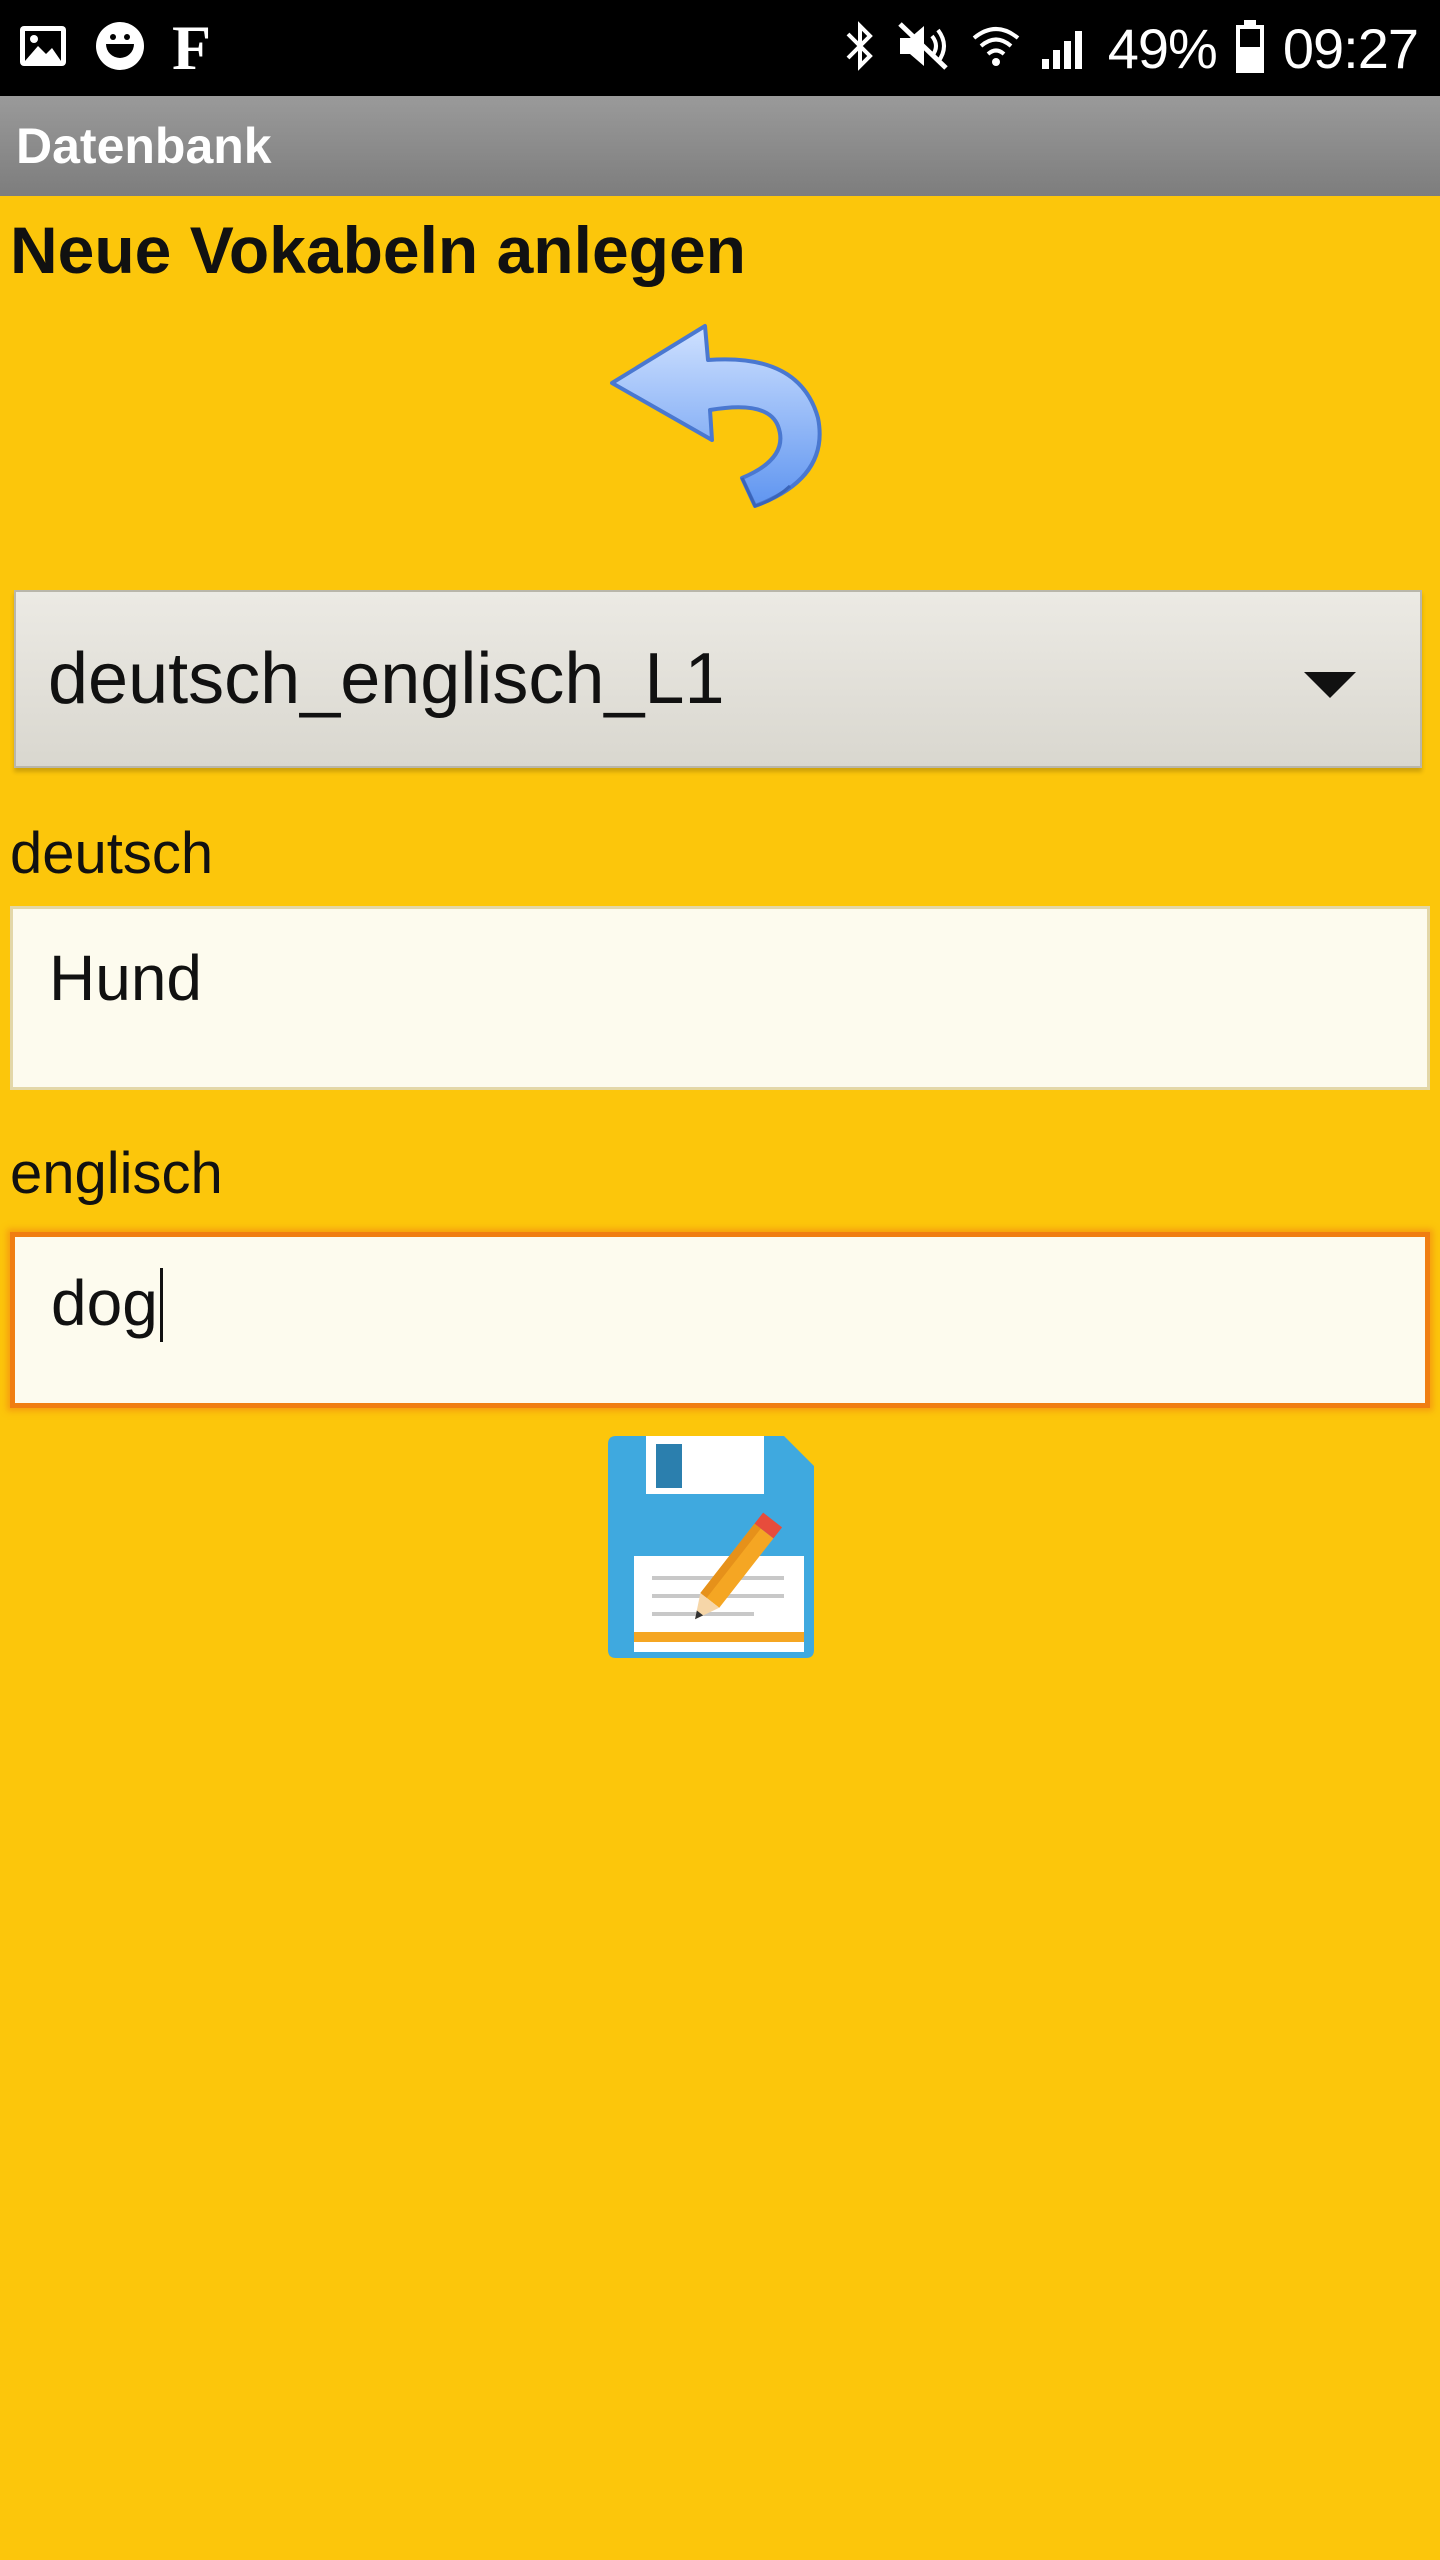  What do you see at coordinates (161, 1304) in the screenshot?
I see `text-cursor` at bounding box center [161, 1304].